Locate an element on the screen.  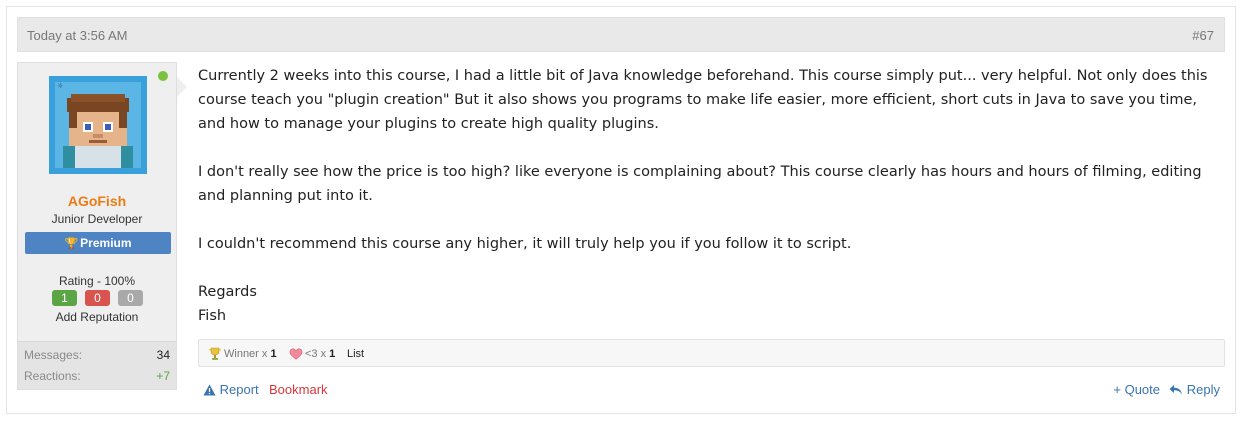
reaction-winner: Winner x 1 is located at coordinates (242, 354).